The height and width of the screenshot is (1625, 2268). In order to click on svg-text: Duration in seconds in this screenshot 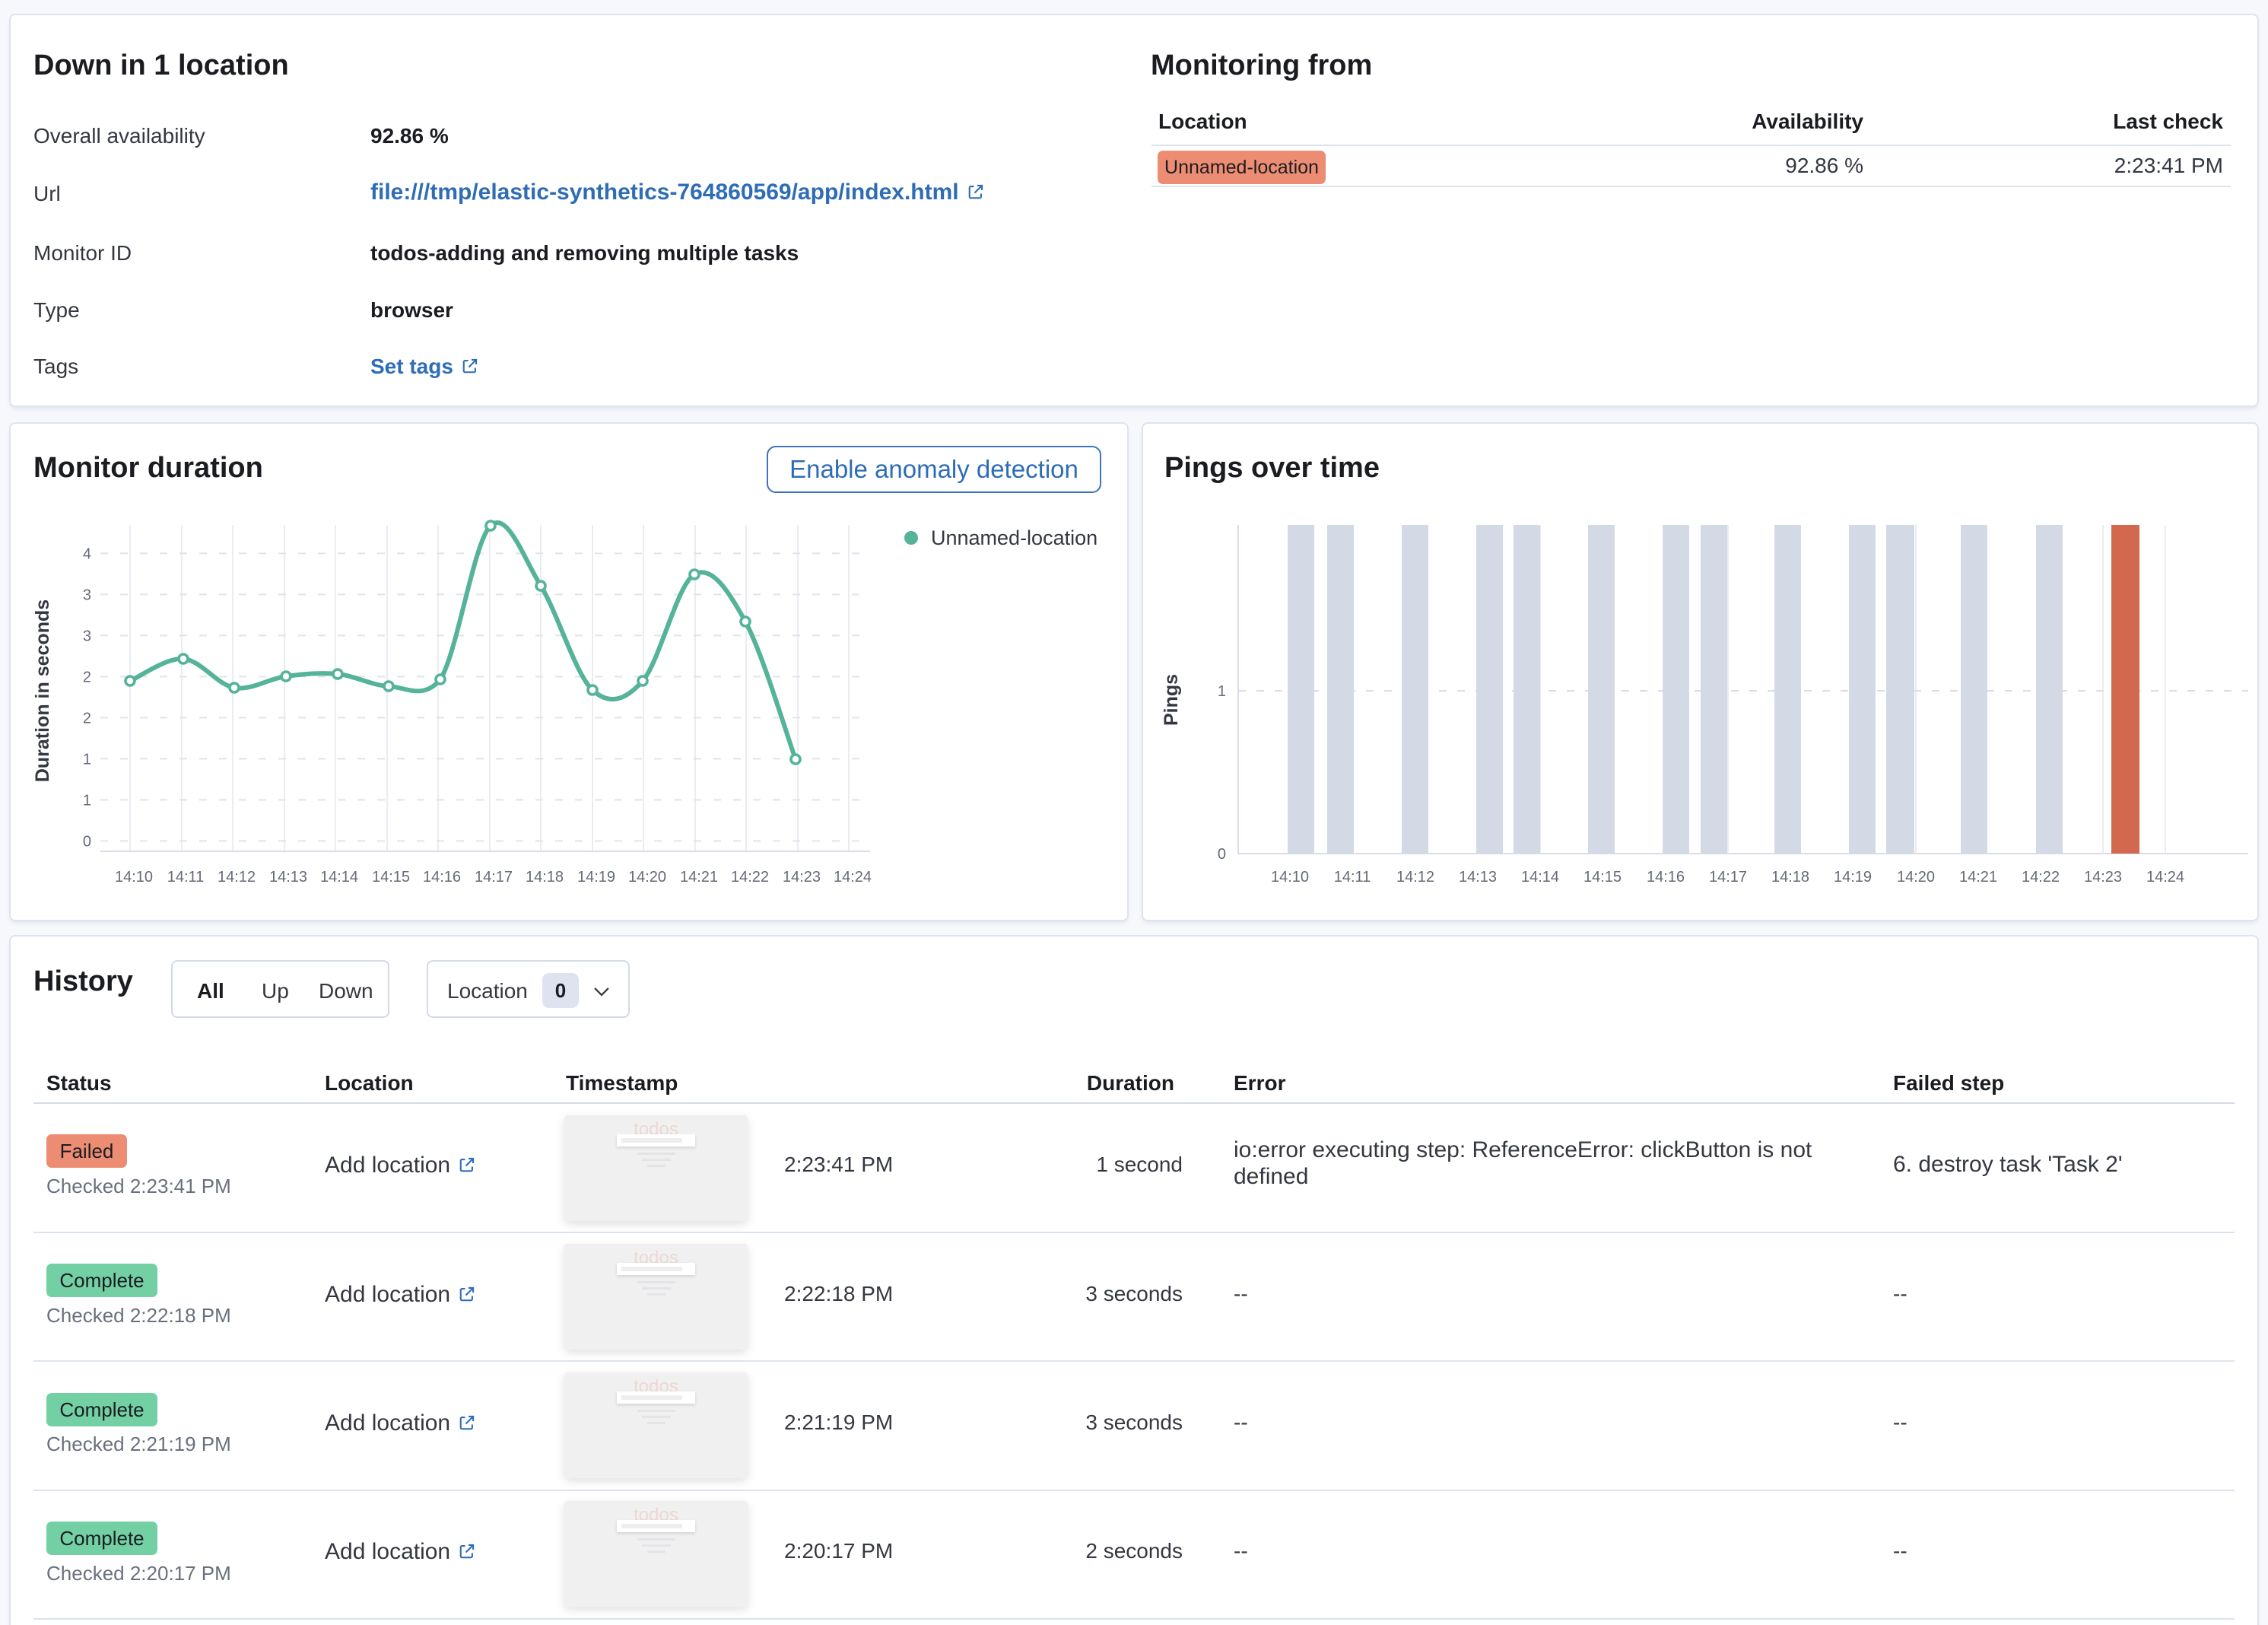, I will do `click(42, 691)`.